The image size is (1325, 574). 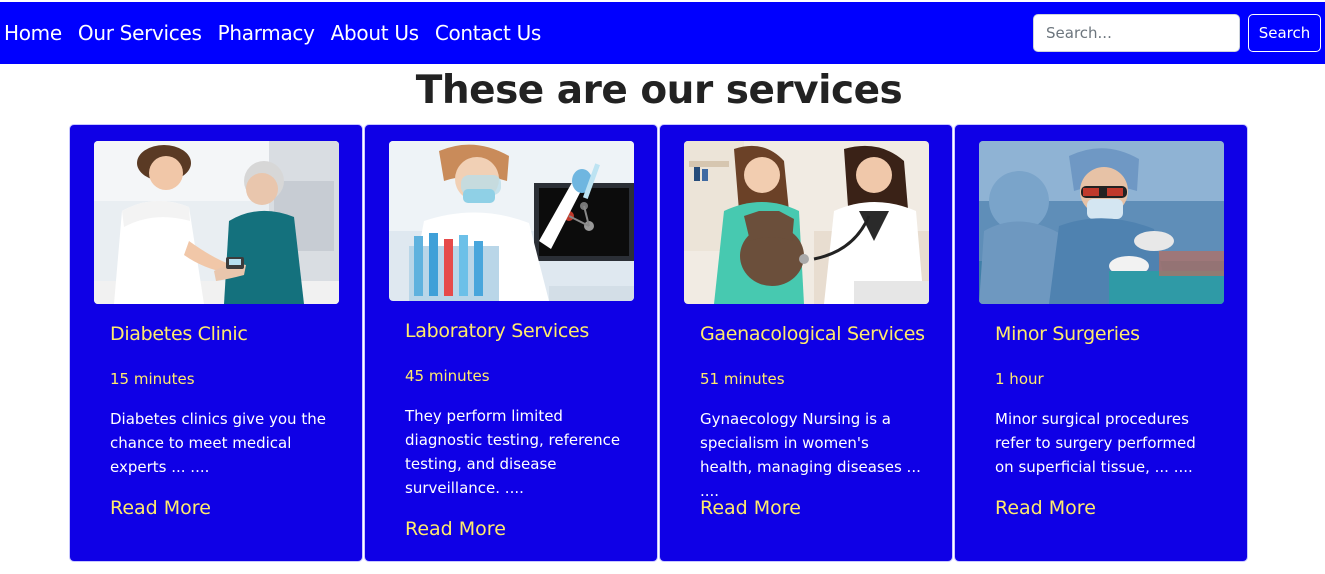 I want to click on doctor-with-pregnant-woman-image, so click(x=806, y=222).